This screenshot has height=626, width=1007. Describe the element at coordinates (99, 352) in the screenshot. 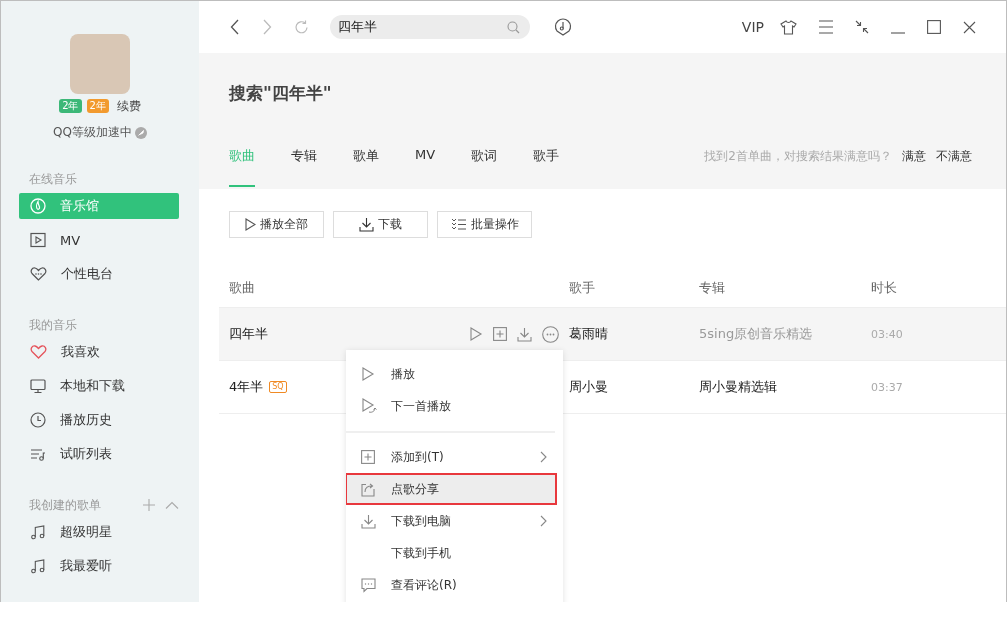

I see `sidebar-item: 我喜欢` at that location.